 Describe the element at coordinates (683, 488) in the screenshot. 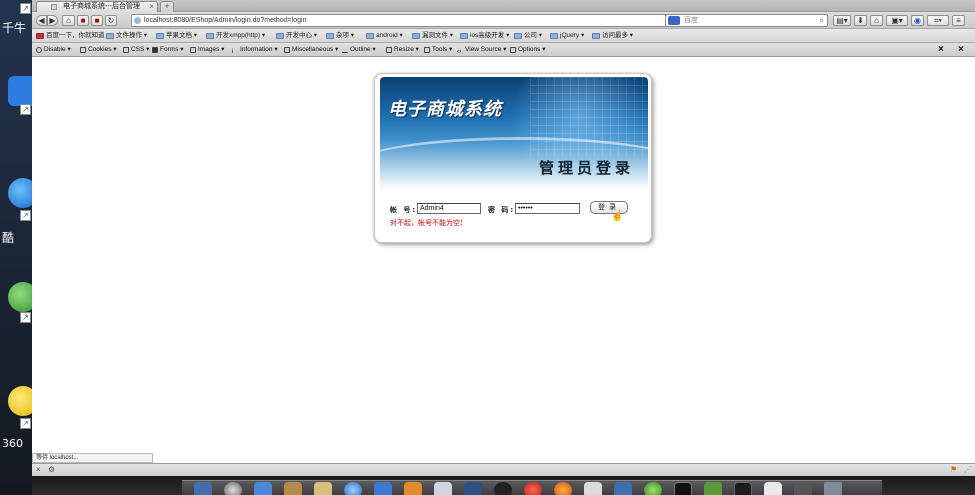

I see `terminal-icon` at that location.